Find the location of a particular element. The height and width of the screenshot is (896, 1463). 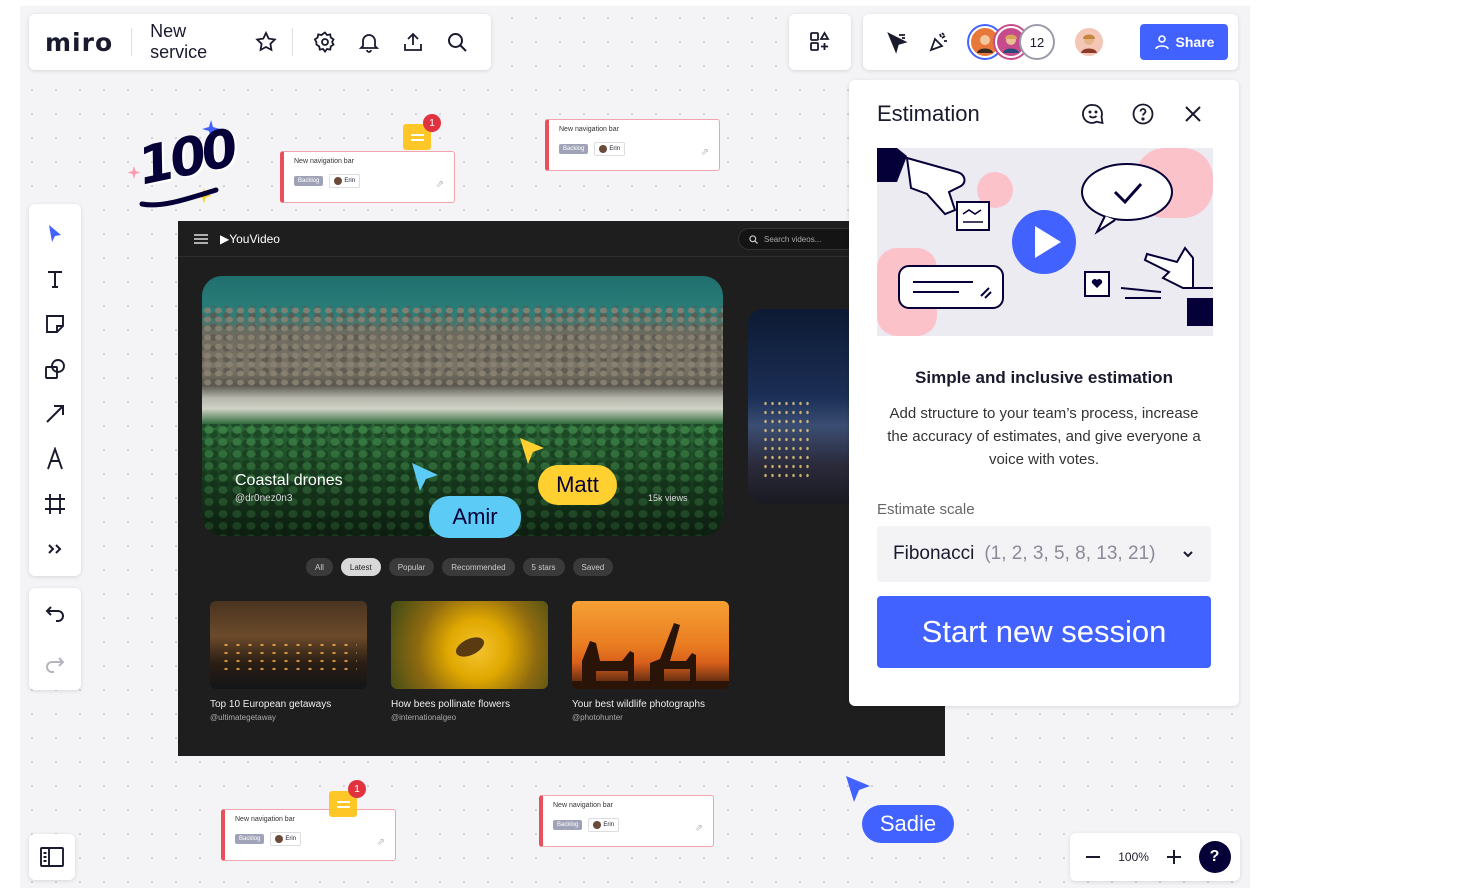

shapes-icon is located at coordinates (55, 369).